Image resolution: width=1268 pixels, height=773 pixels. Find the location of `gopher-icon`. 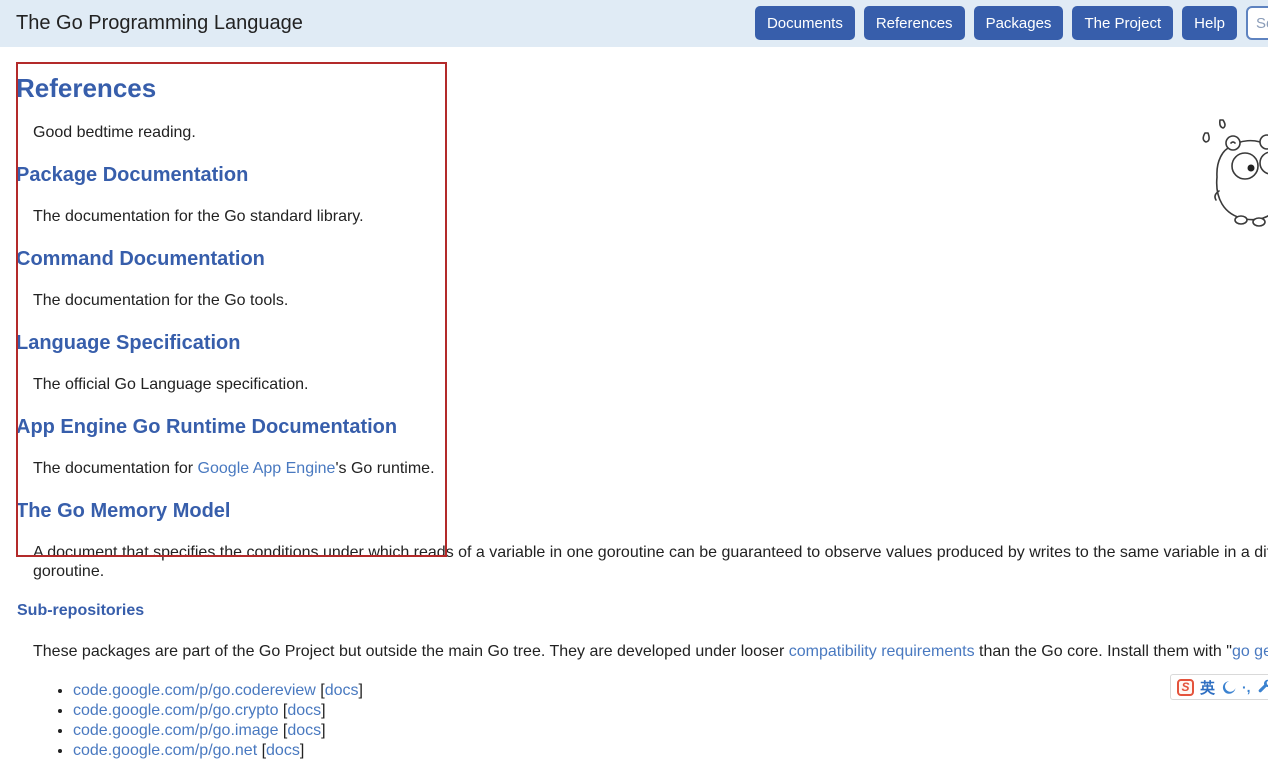

gopher-icon is located at coordinates (1235, 173).